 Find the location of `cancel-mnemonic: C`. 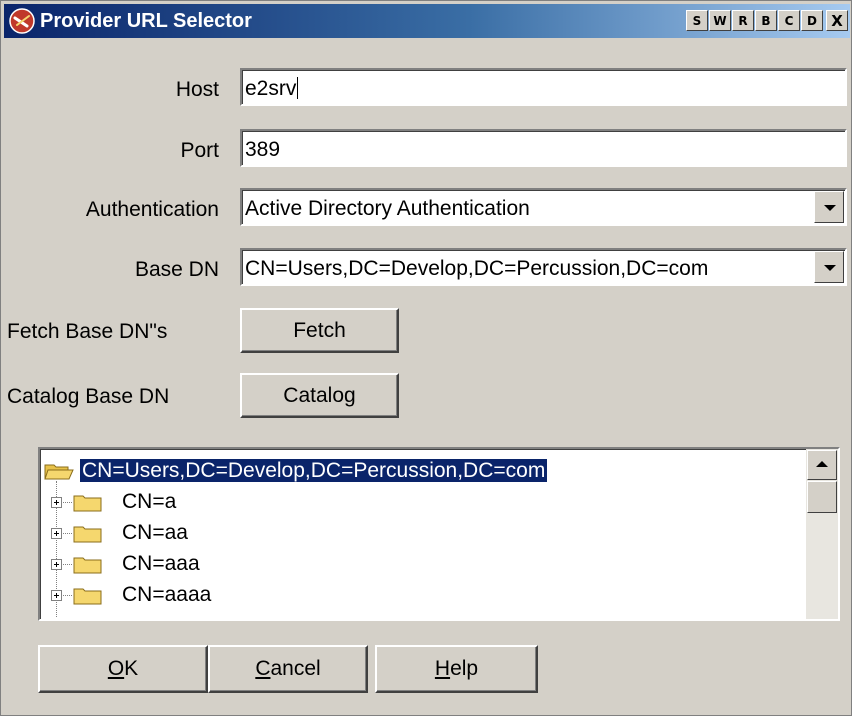

cancel-mnemonic: C is located at coordinates (263, 668).